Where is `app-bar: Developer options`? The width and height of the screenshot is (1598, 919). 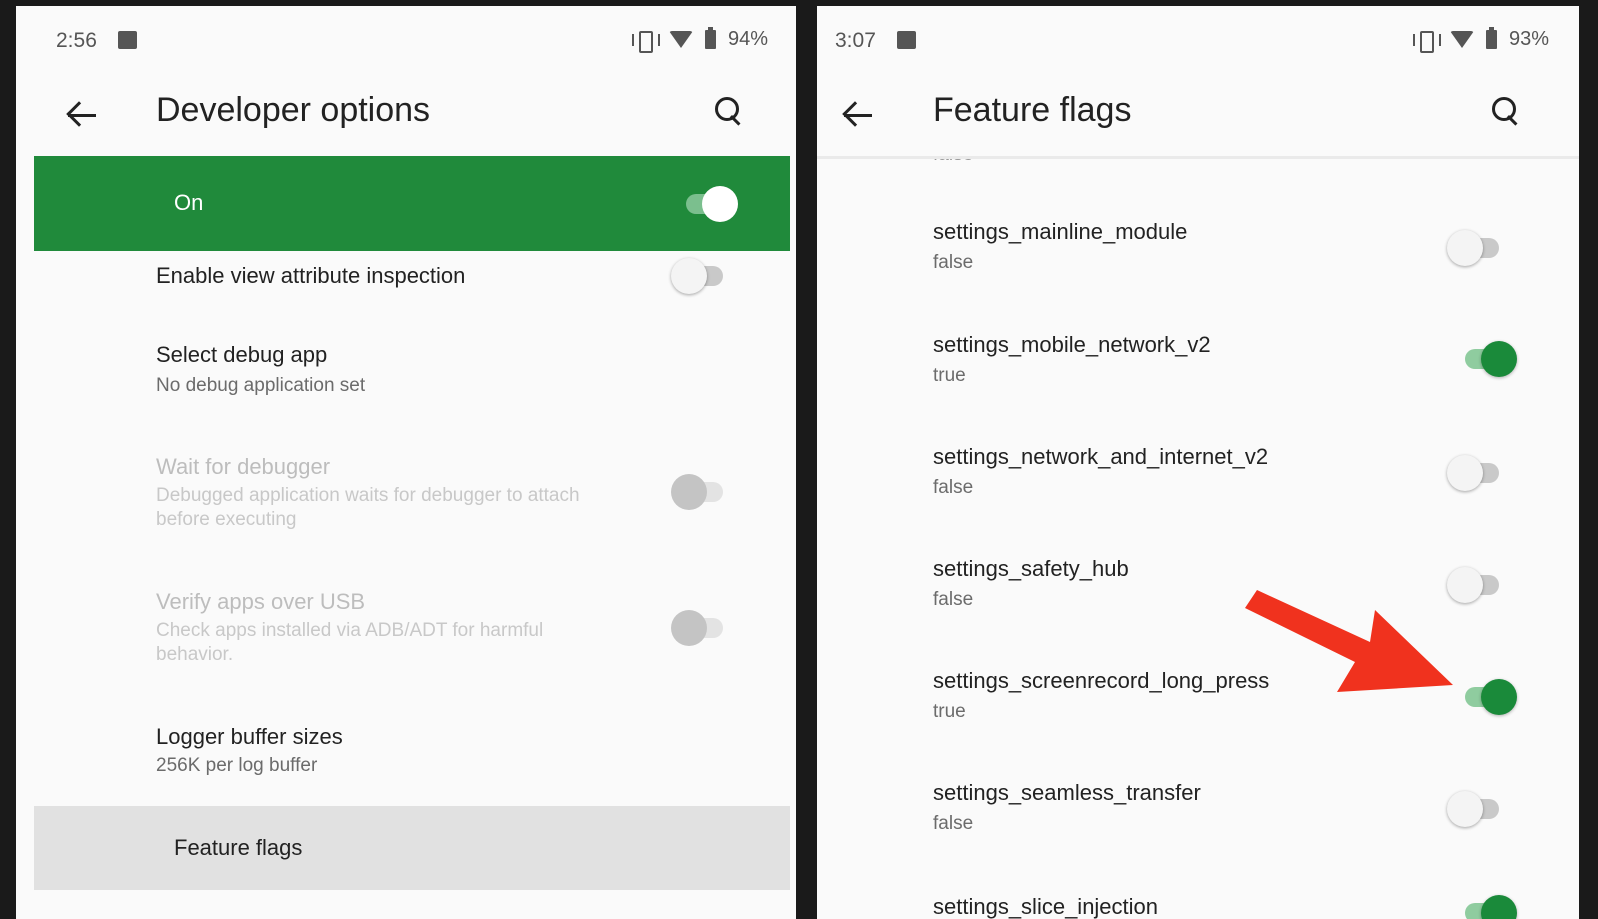 app-bar: Developer options is located at coordinates (406, 116).